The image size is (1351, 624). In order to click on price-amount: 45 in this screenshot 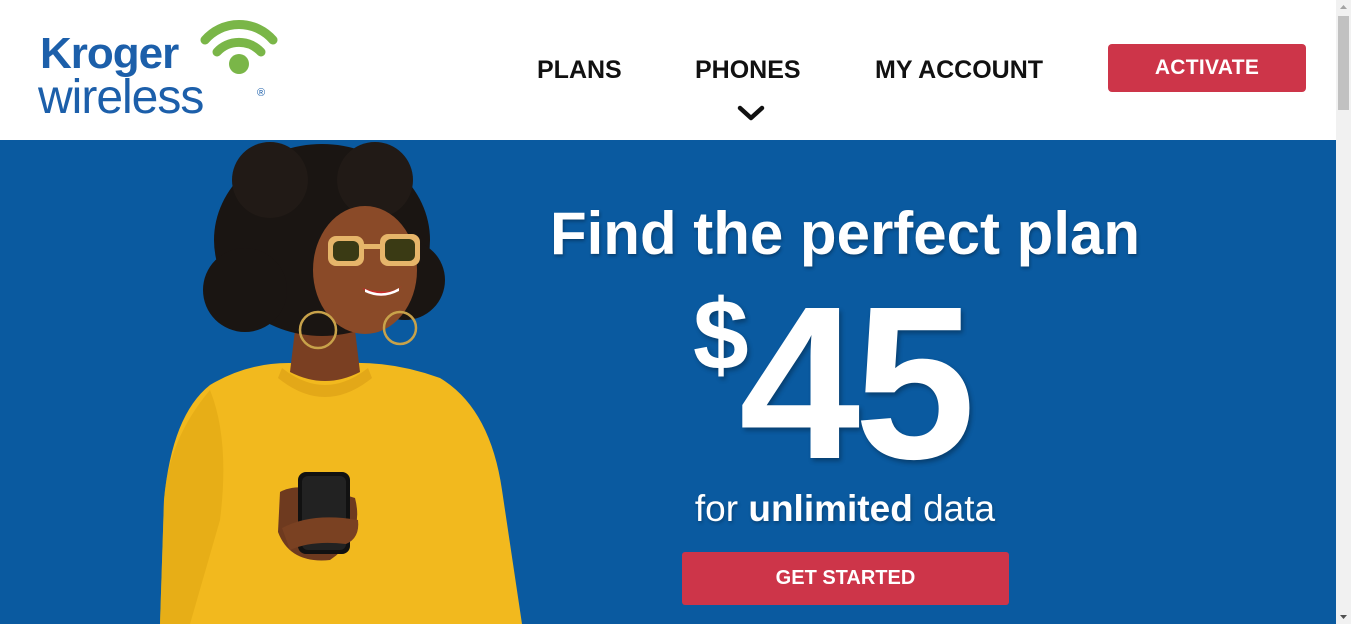, I will do `click(857, 383)`.